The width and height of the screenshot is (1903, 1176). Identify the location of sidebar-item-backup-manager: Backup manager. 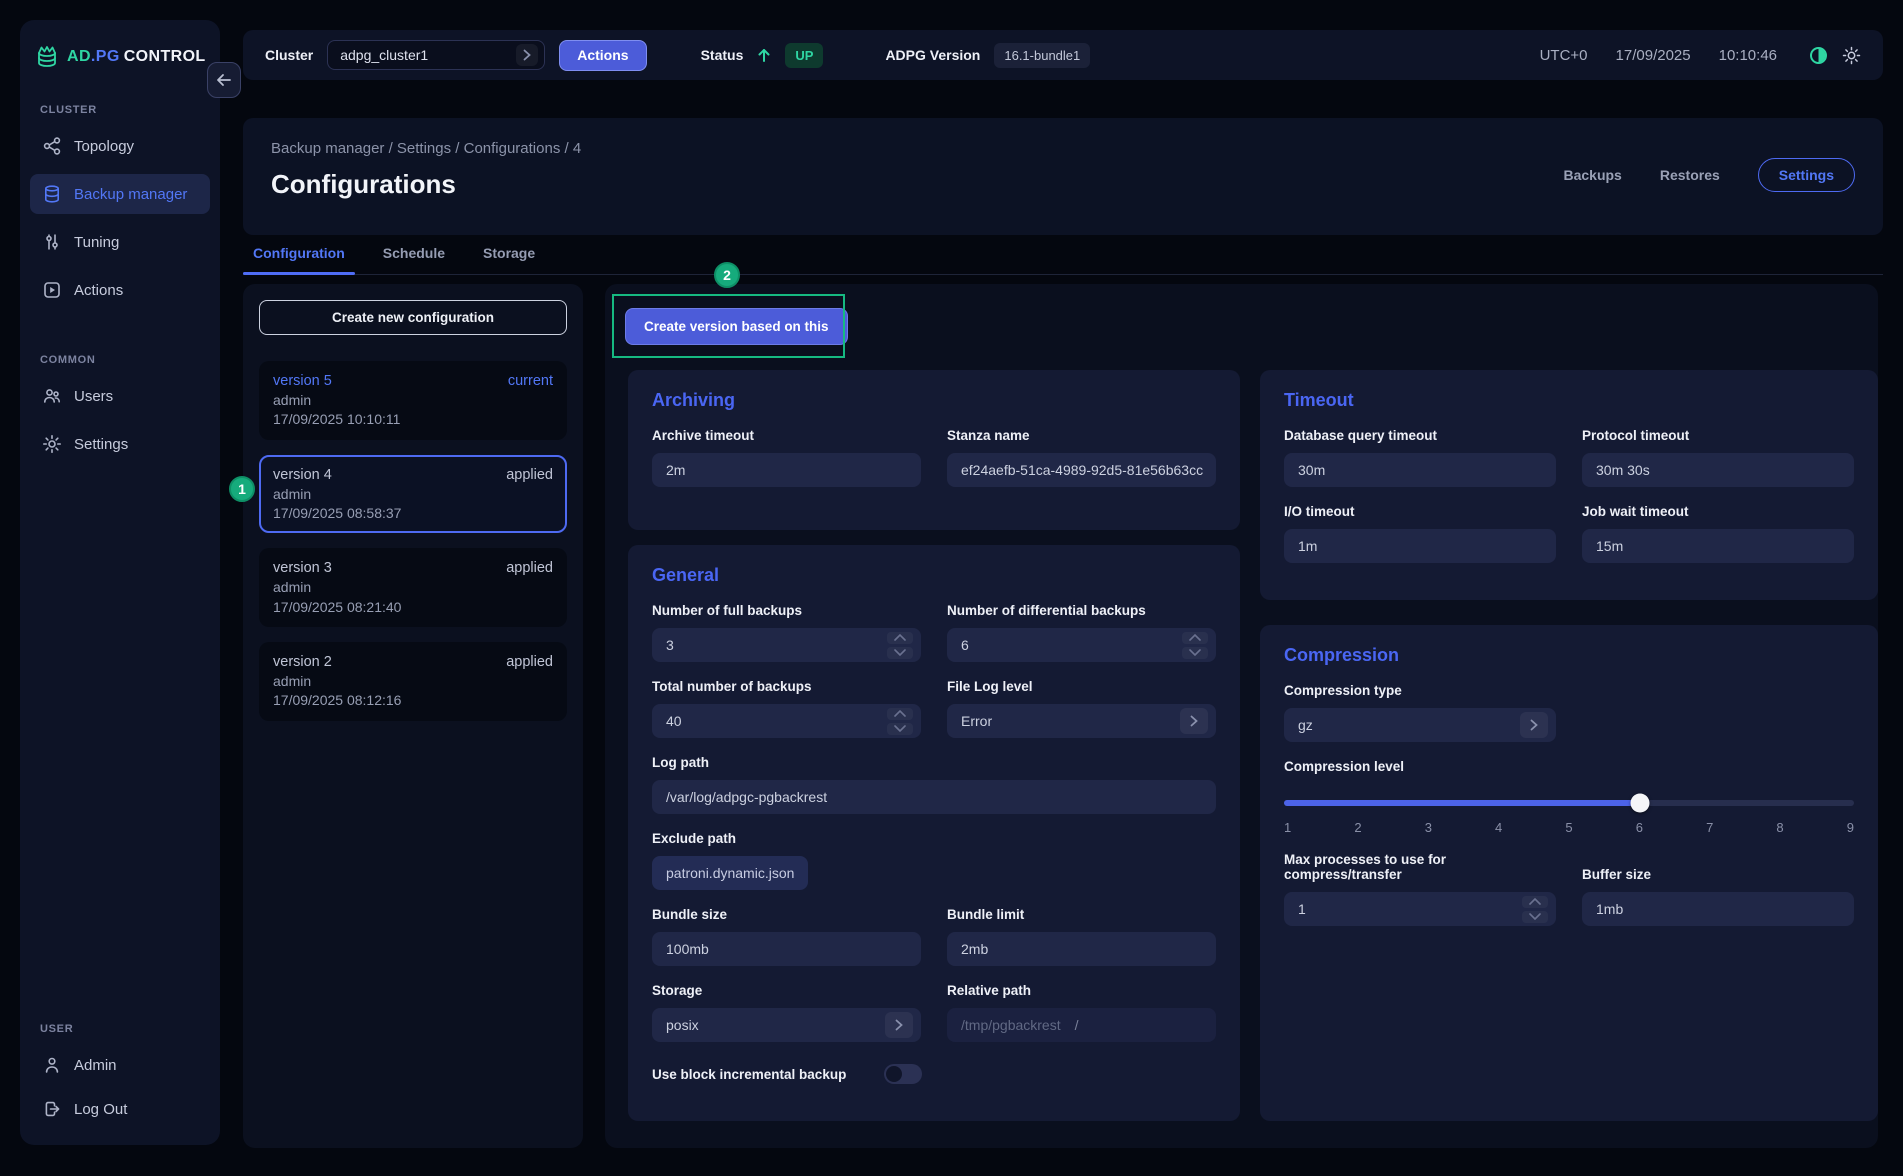
(120, 194).